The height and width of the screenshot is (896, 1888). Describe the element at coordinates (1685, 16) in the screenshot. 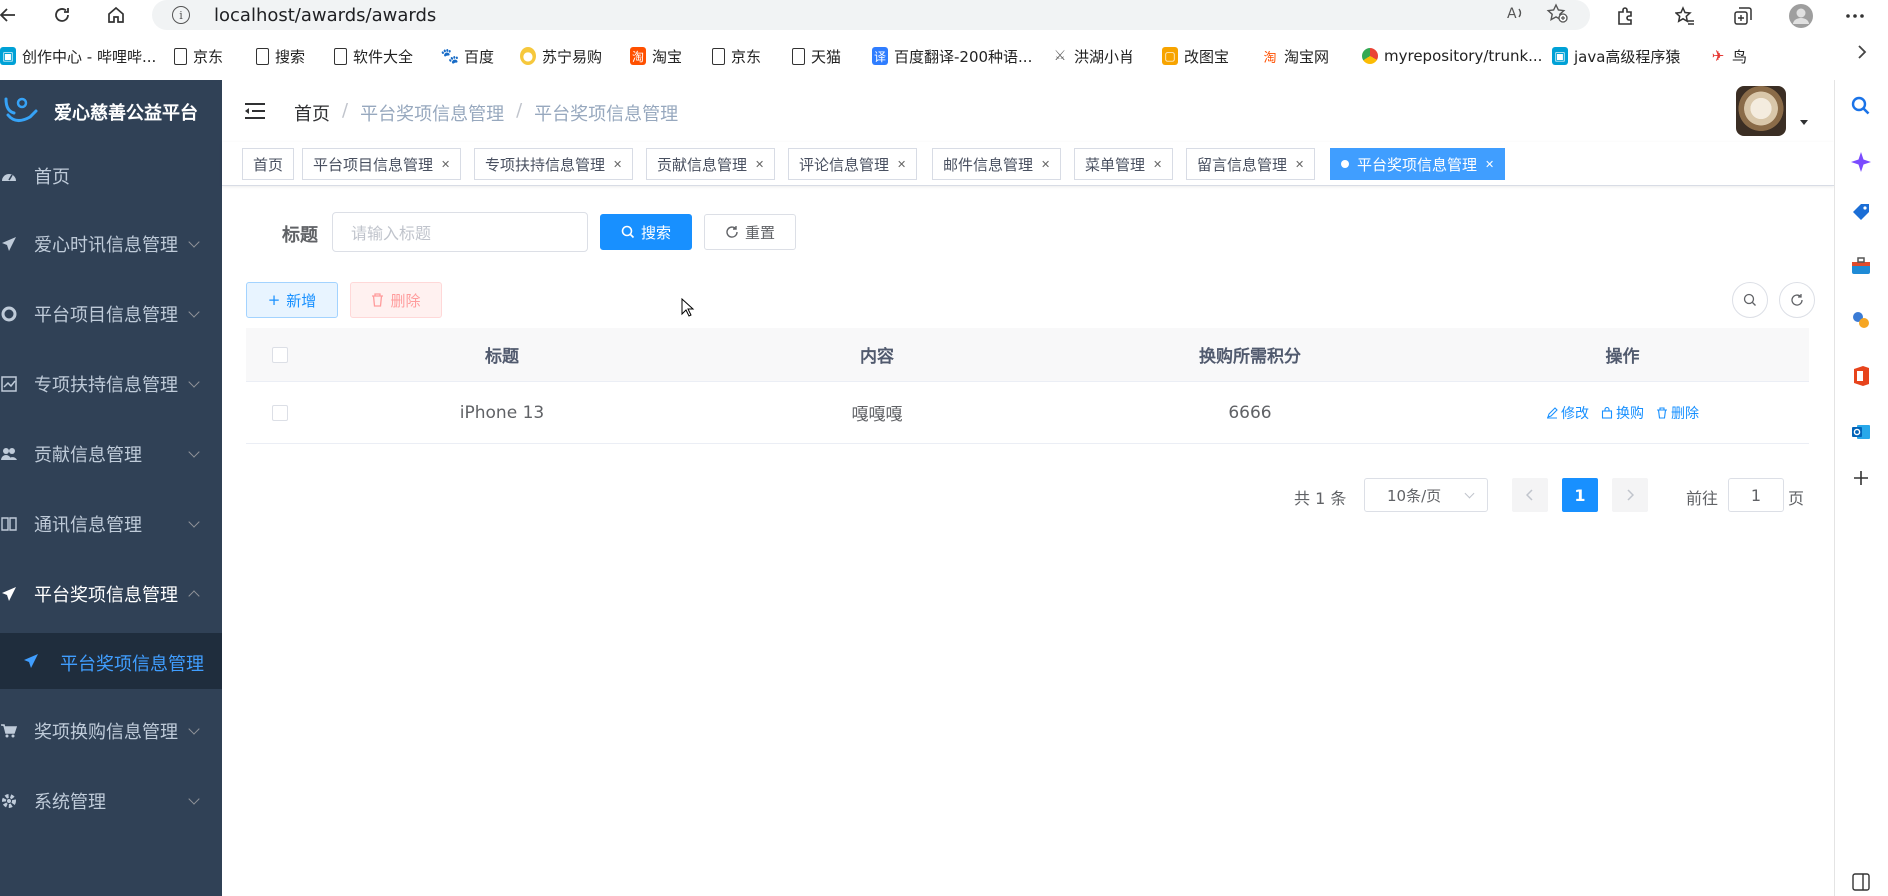

I see `favorites-icon` at that location.